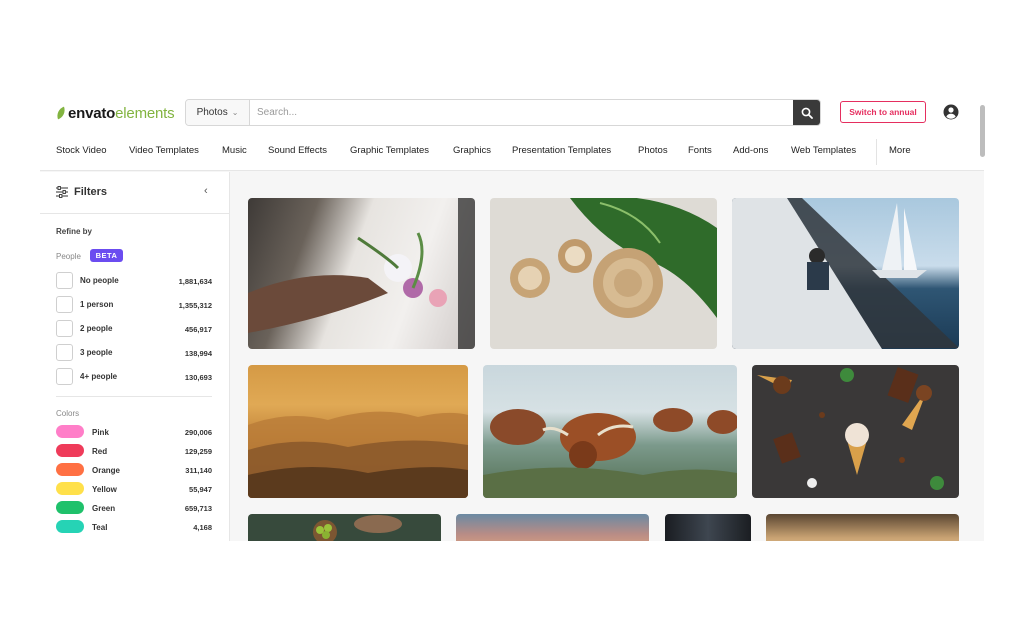  What do you see at coordinates (164, 150) in the screenshot?
I see `nav-item-video-templates: Video Templates` at bounding box center [164, 150].